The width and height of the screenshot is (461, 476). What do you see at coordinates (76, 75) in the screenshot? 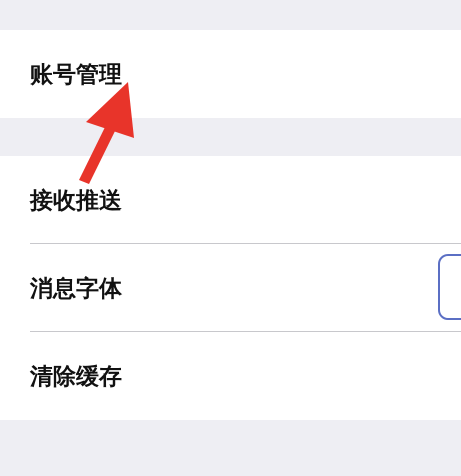
I see `setting-label: 账号管理` at bounding box center [76, 75].